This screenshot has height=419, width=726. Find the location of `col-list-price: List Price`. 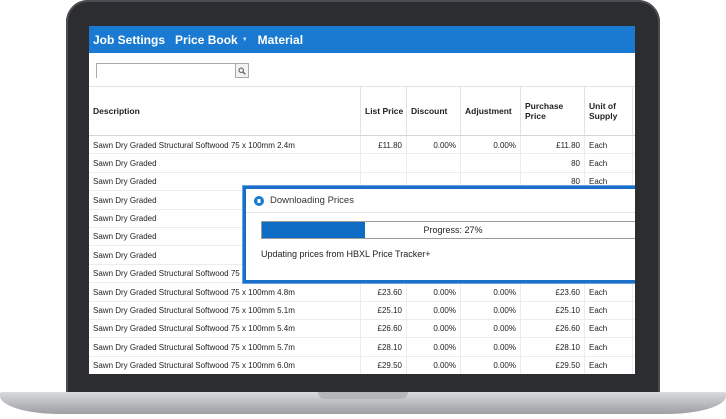

col-list-price: List Price is located at coordinates (384, 111).